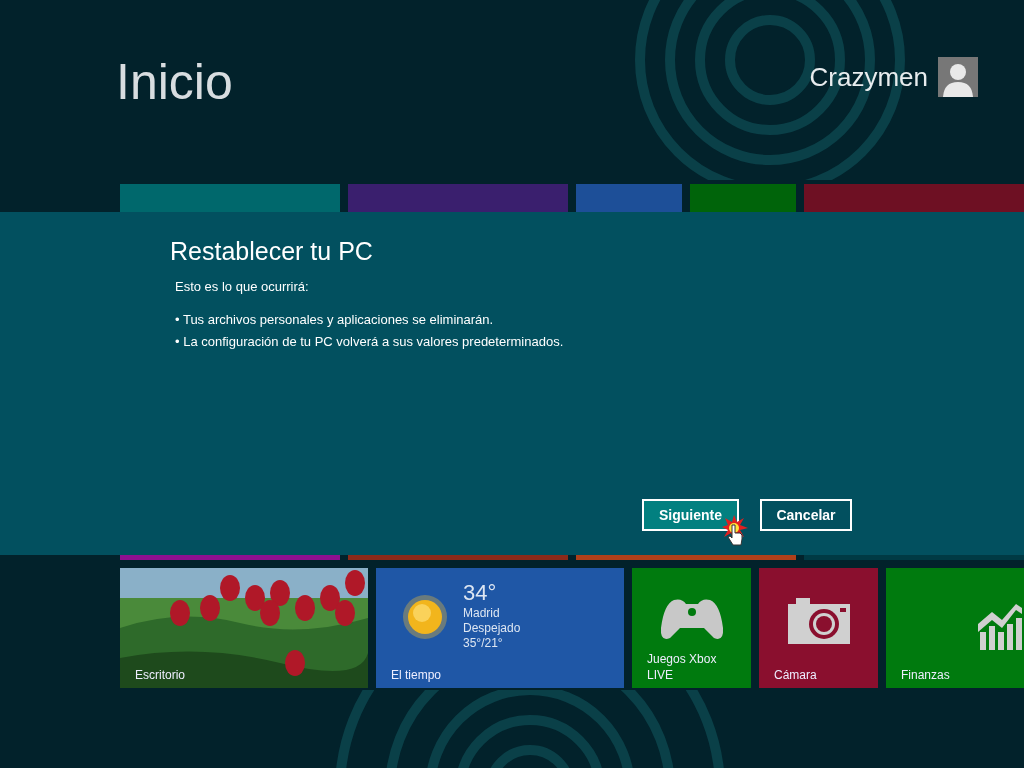  Describe the element at coordinates (370, 342) in the screenshot. I see `bullet-text: • La configuración de tu PC volverá a sus valores predeterminados.` at that location.